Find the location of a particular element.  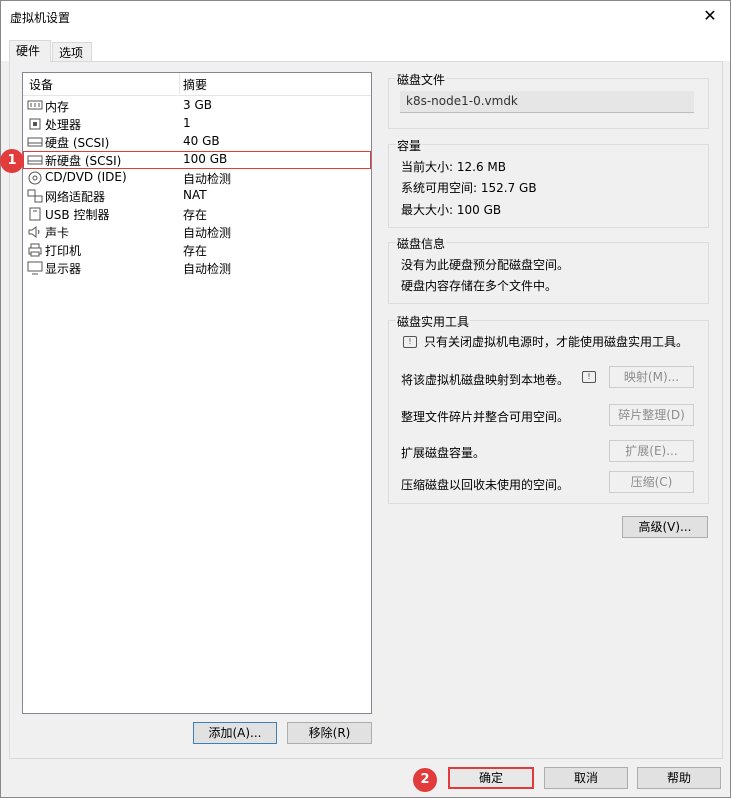

device-name: CD/DVD (IDE) is located at coordinates (86, 177).